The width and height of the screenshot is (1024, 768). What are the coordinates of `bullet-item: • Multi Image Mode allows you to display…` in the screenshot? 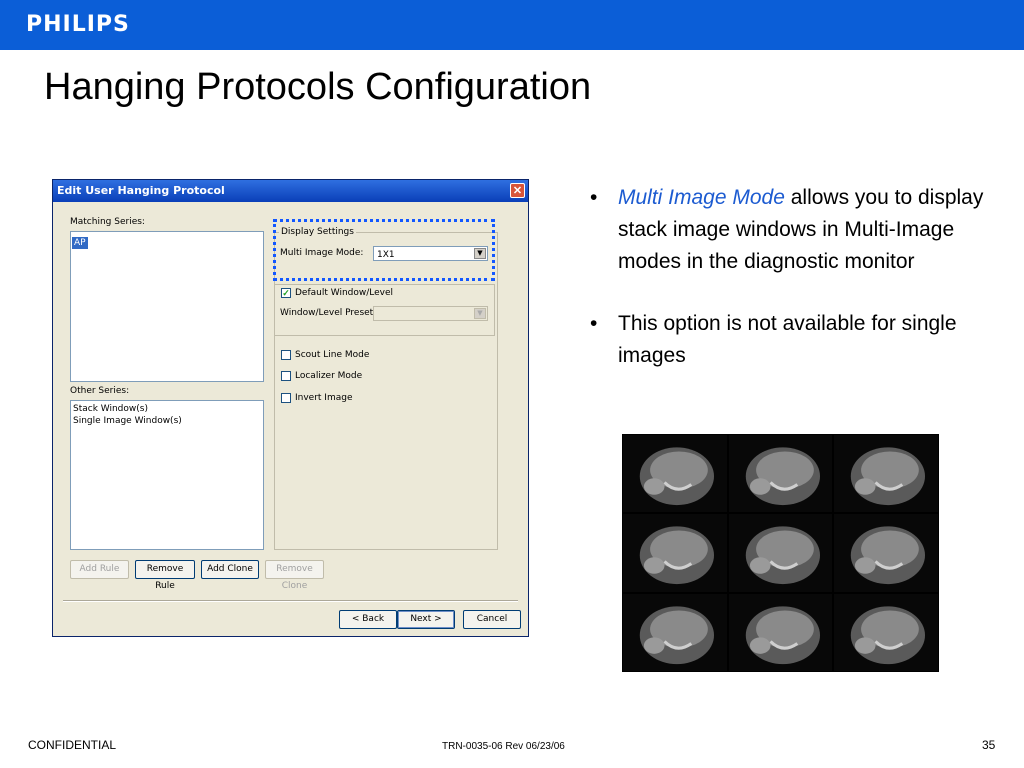 It's located at (790, 230).